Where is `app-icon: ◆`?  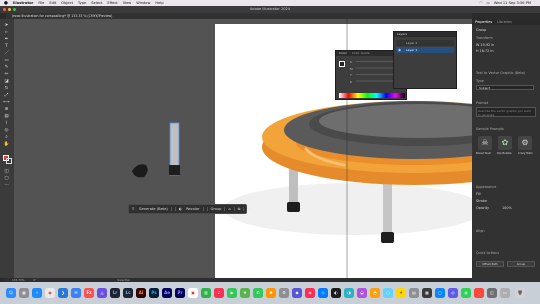 app-icon: ◆ is located at coordinates (297, 293).